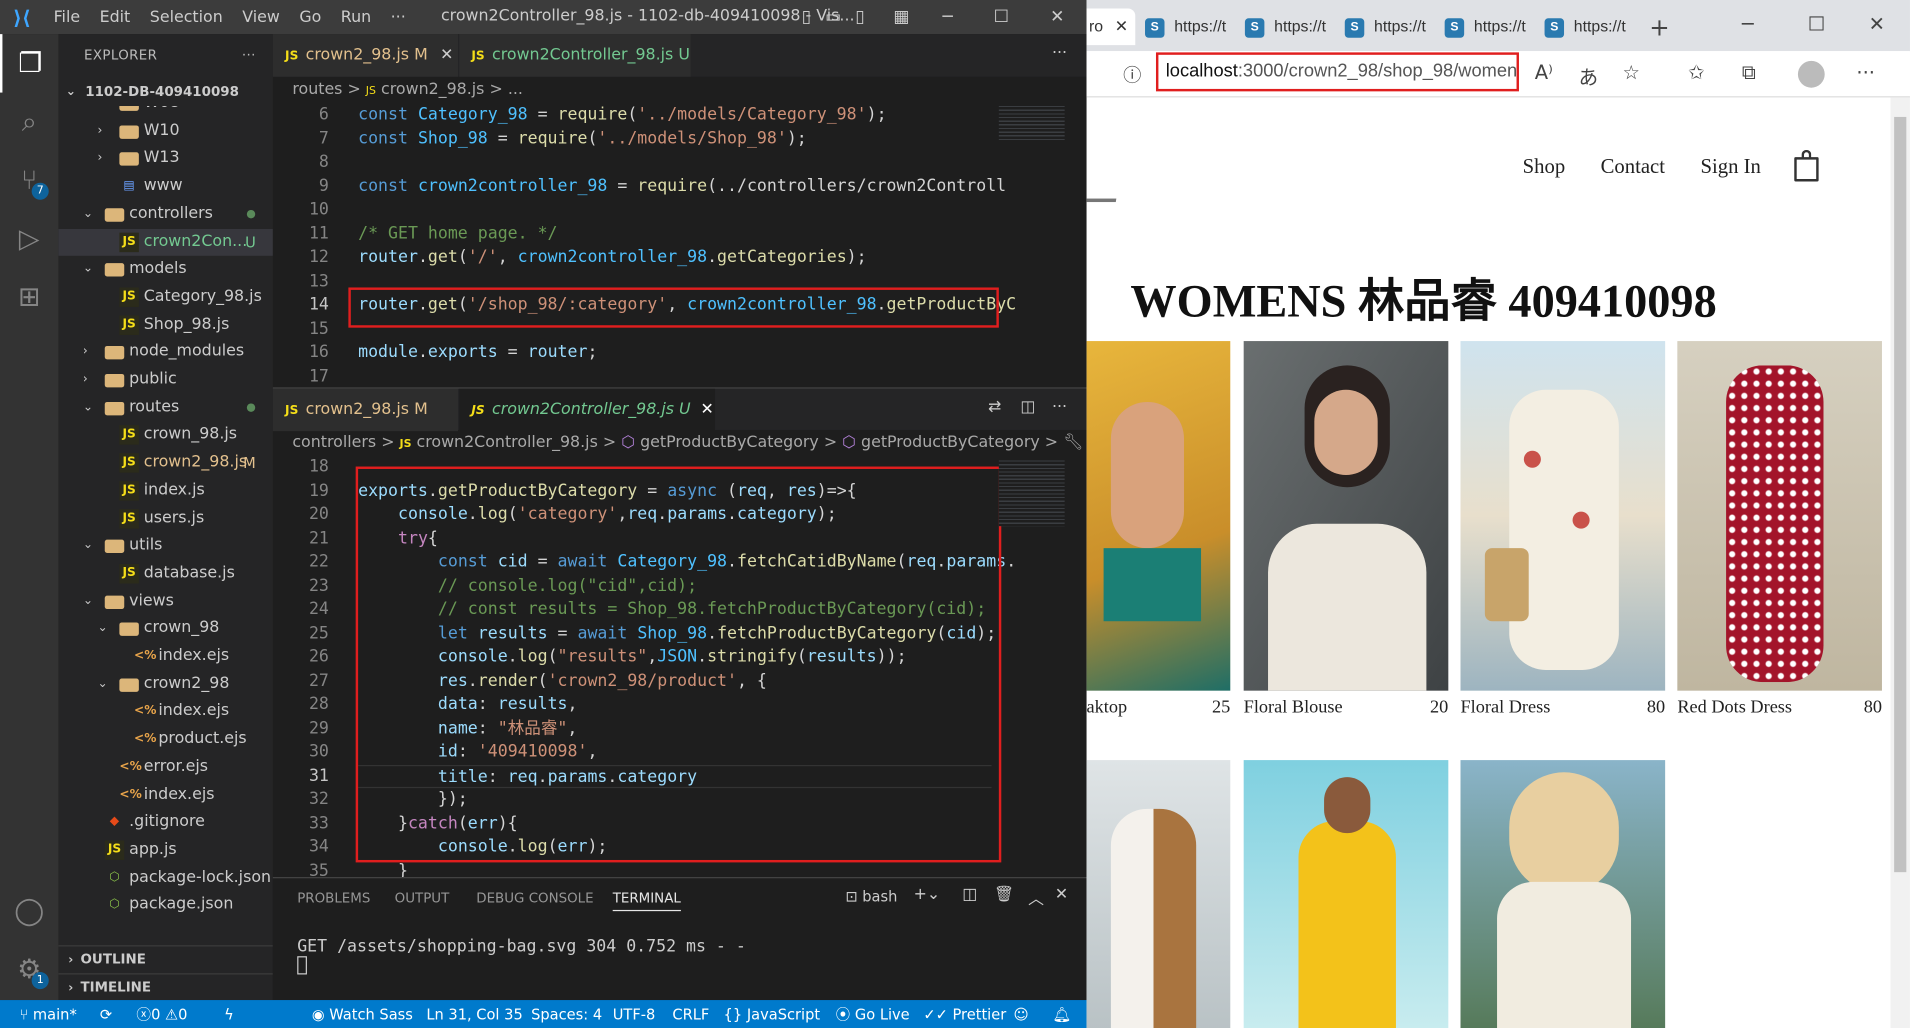 This screenshot has height=1028, width=1910. Describe the element at coordinates (1696, 72) in the screenshot. I see `favorites-icon: ✩` at that location.